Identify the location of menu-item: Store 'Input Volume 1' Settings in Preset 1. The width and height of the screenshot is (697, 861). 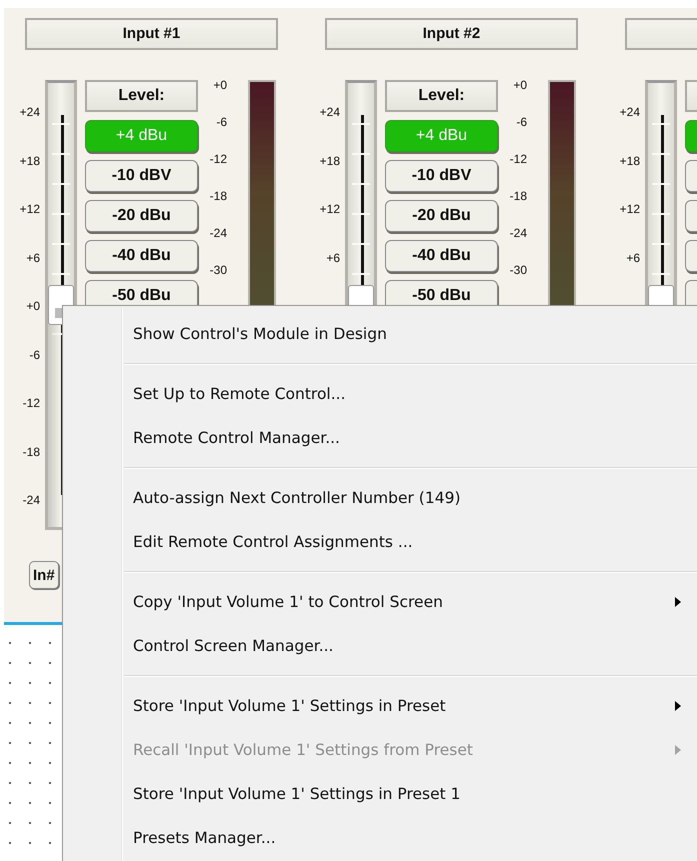
(380, 794).